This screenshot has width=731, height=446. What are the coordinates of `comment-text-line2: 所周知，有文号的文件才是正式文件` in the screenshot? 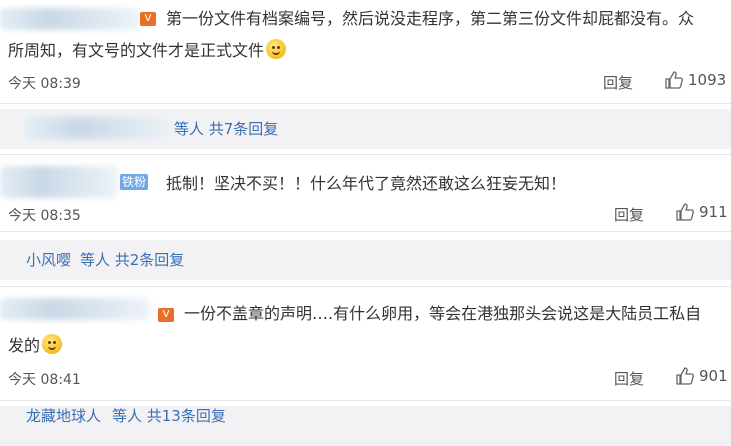 It's located at (147, 50).